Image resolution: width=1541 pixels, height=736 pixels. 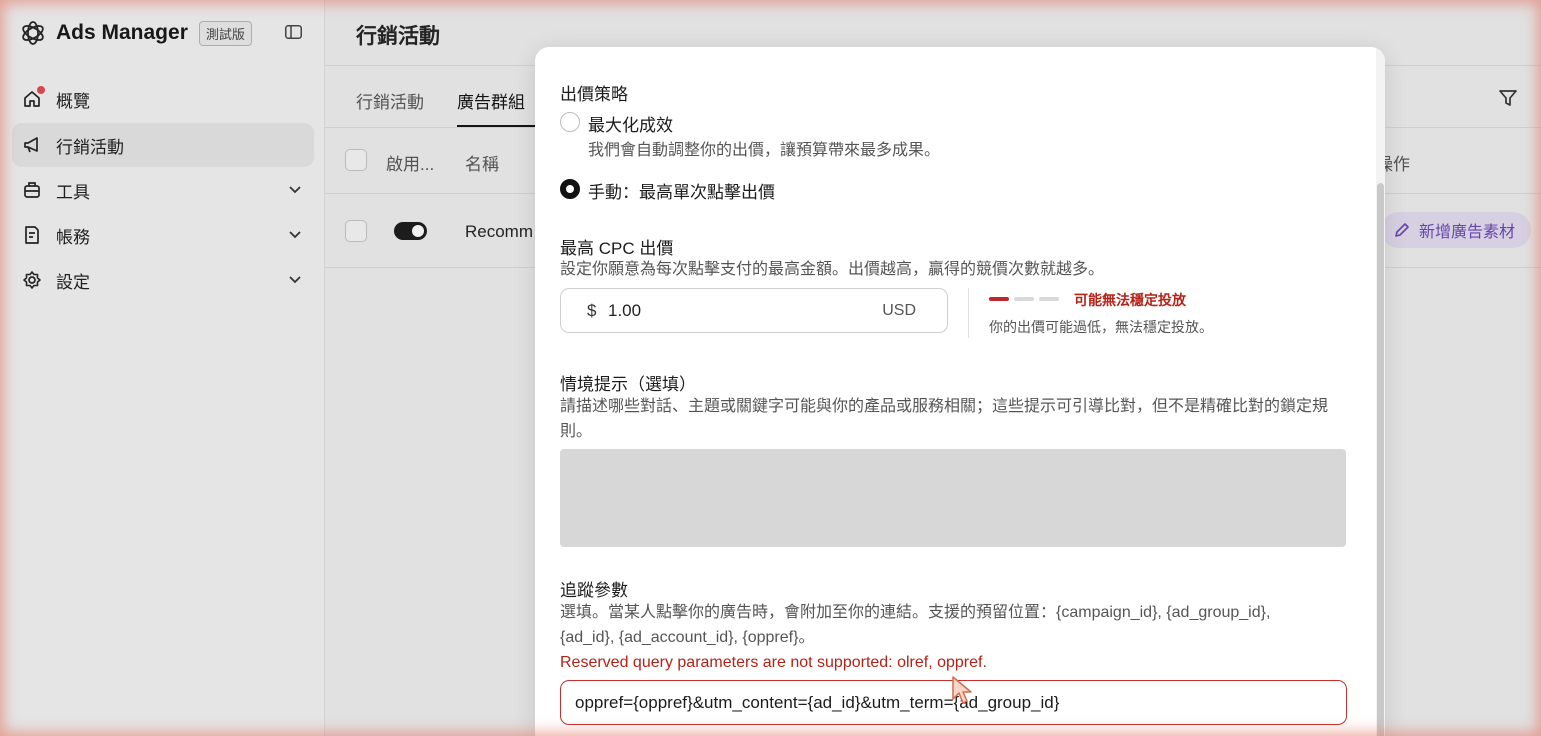 I want to click on select-all-checkbox, so click(x=356, y=160).